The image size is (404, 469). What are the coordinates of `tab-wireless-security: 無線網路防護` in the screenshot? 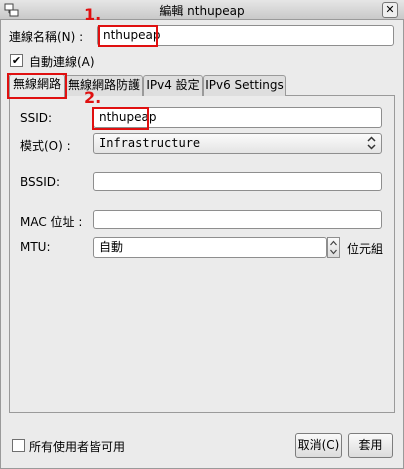 It's located at (104, 85).